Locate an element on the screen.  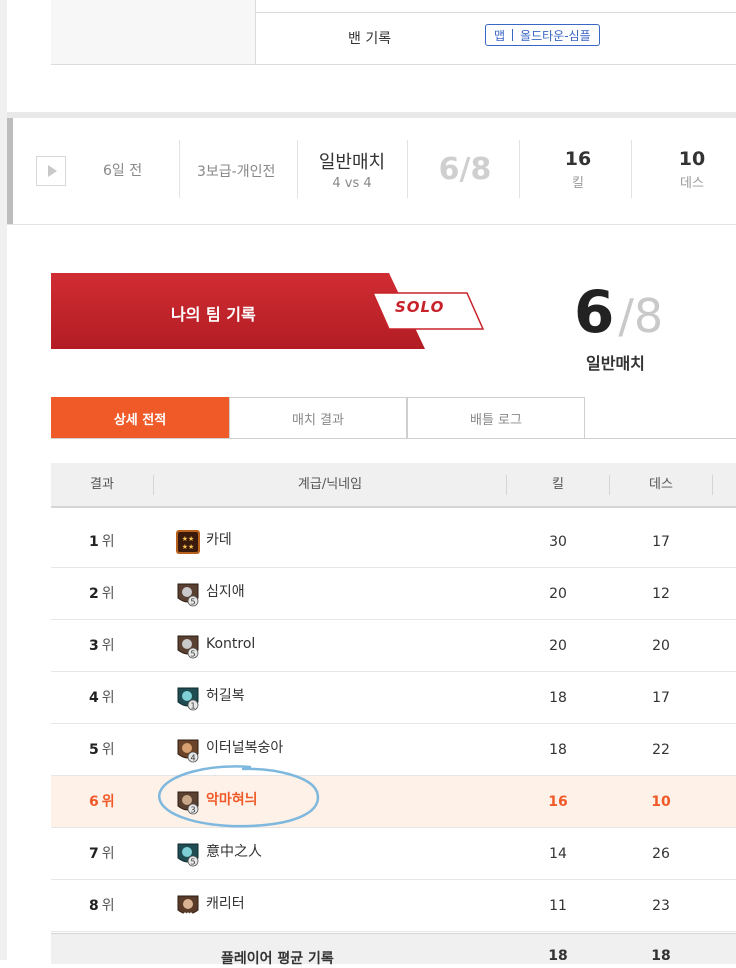
play-icon is located at coordinates (52, 171).